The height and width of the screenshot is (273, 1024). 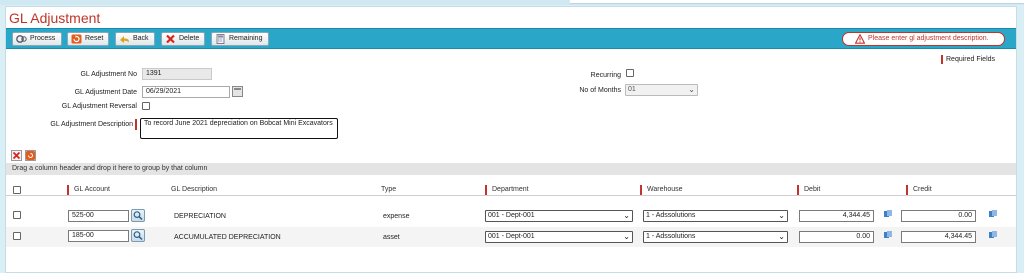 I want to click on remaining-label: Remaining, so click(x=246, y=38).